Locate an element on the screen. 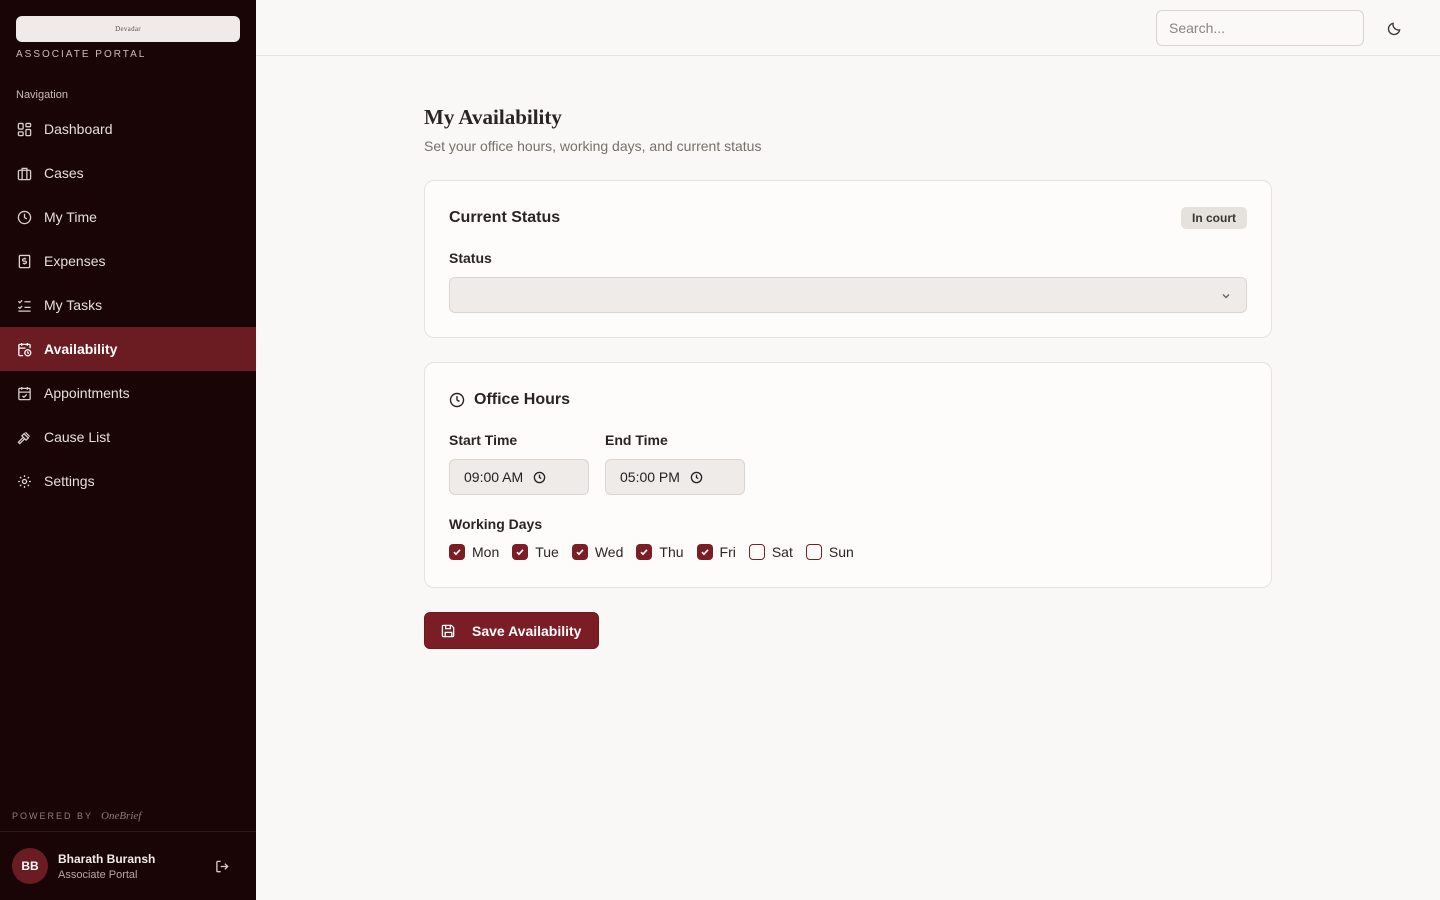 Image resolution: width=1440 pixels, height=900 pixels. gear-icon is located at coordinates (24, 481).